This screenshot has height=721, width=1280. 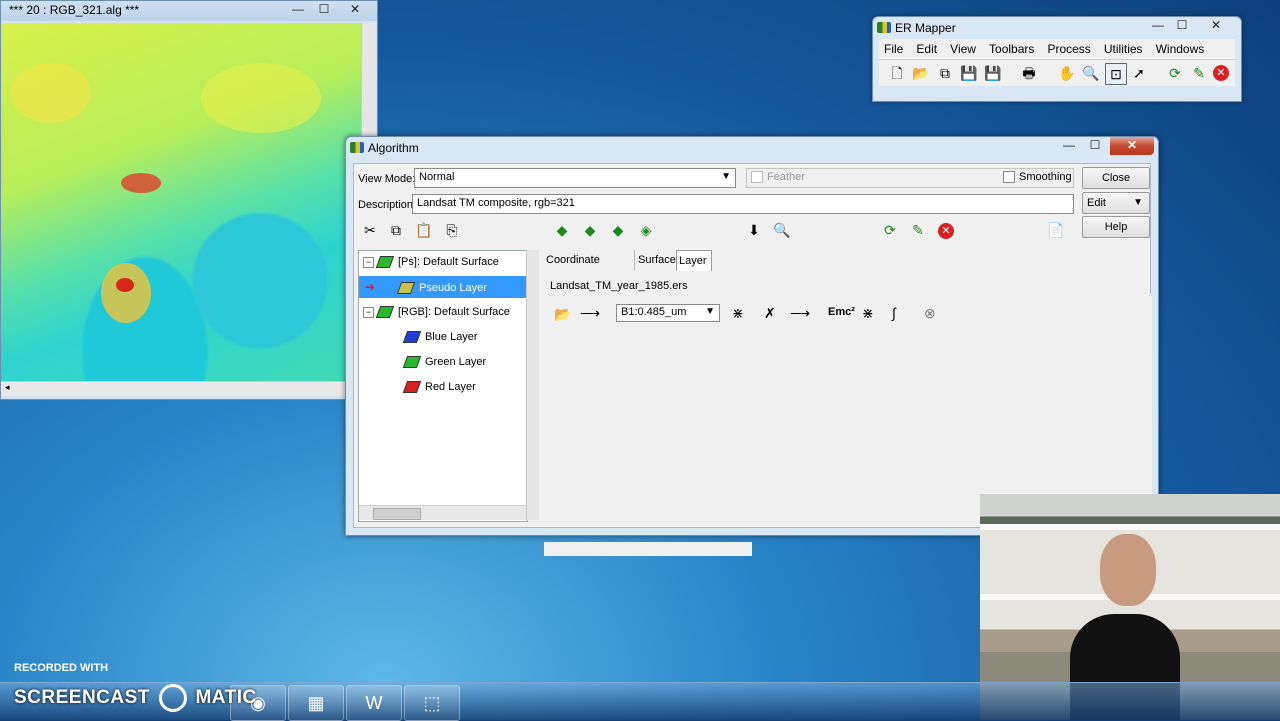 I want to click on menu-edit: Edit, so click(x=926, y=47).